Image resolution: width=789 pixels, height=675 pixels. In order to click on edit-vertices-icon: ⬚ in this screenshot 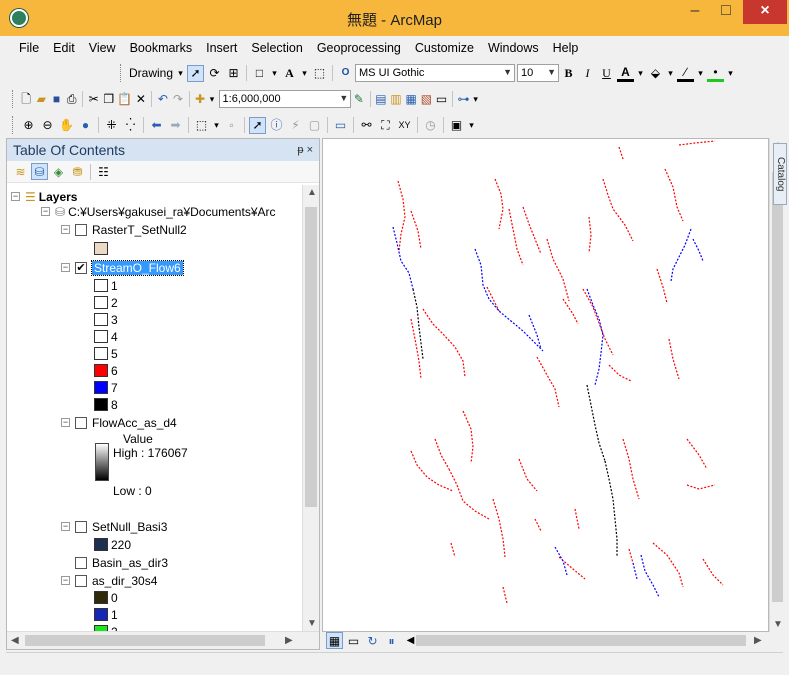, I will do `click(319, 73)`.